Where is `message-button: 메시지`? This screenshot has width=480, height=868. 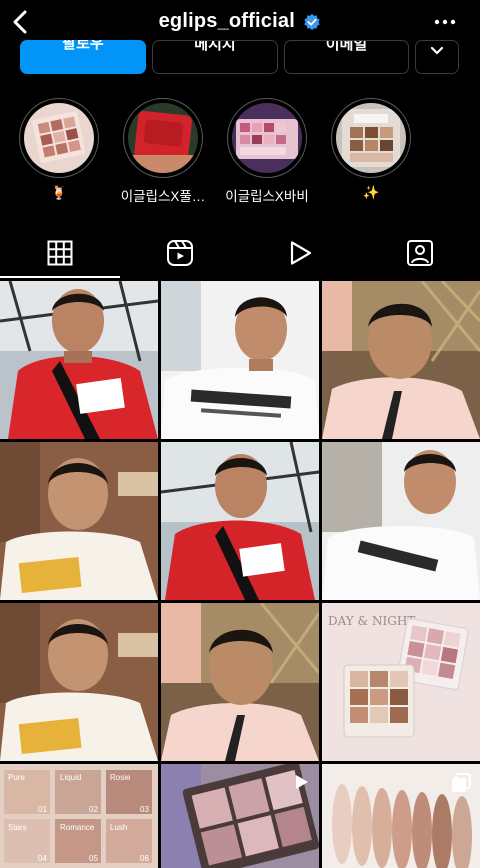 message-button: 메시지 is located at coordinates (215, 57).